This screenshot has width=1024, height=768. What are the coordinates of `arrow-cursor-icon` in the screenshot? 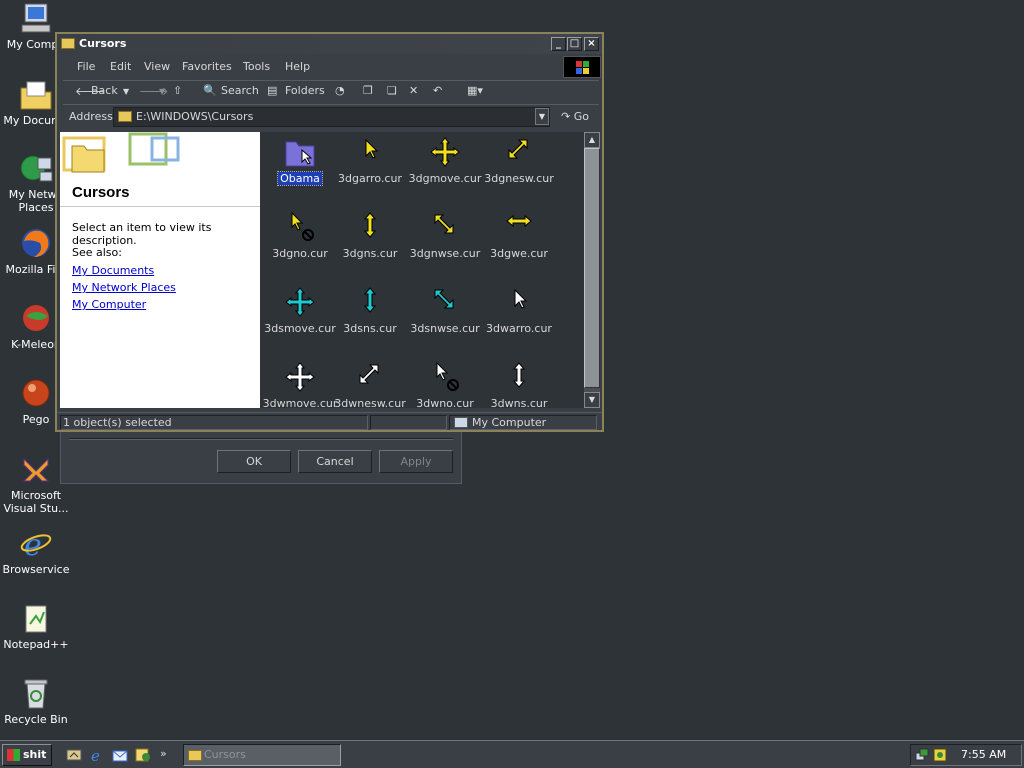 It's located at (370, 152).